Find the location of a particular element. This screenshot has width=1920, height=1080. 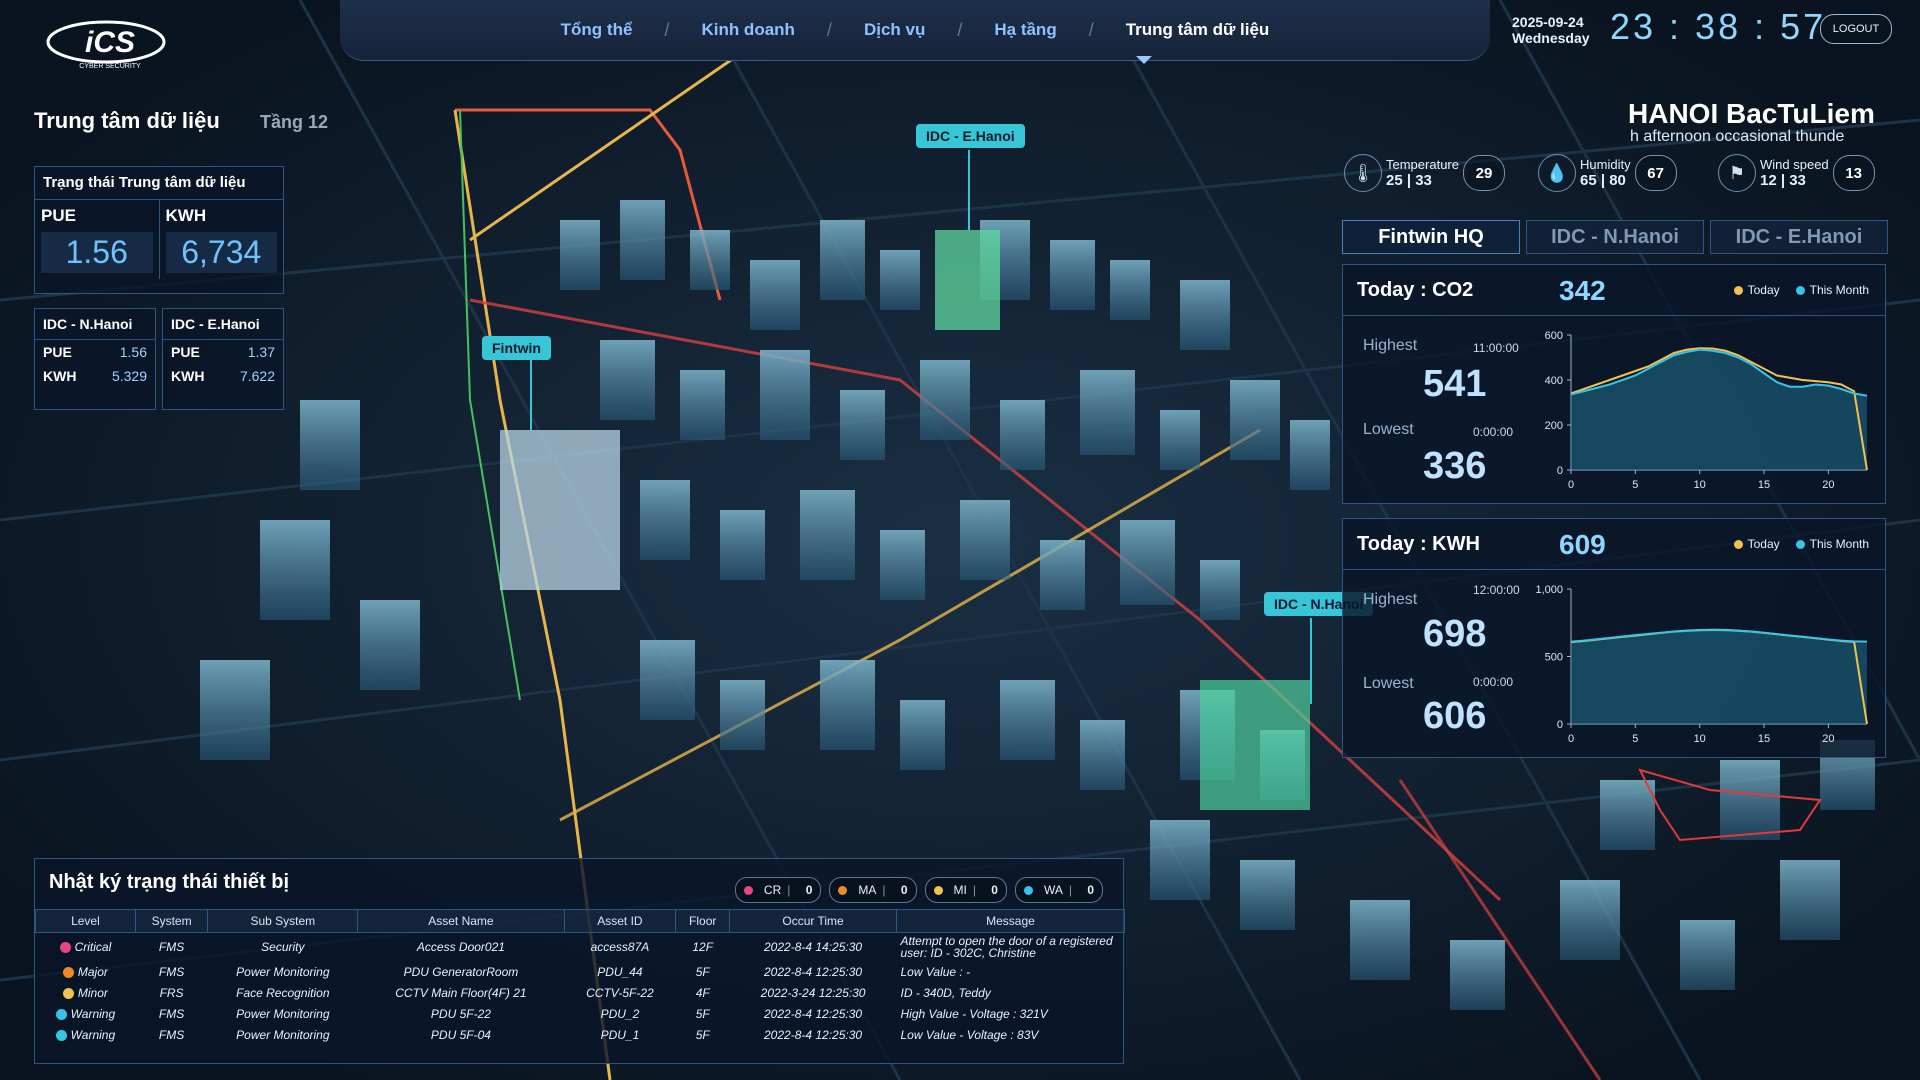

cell-time: 2022-3-24 12:25:30 is located at coordinates (813, 992).